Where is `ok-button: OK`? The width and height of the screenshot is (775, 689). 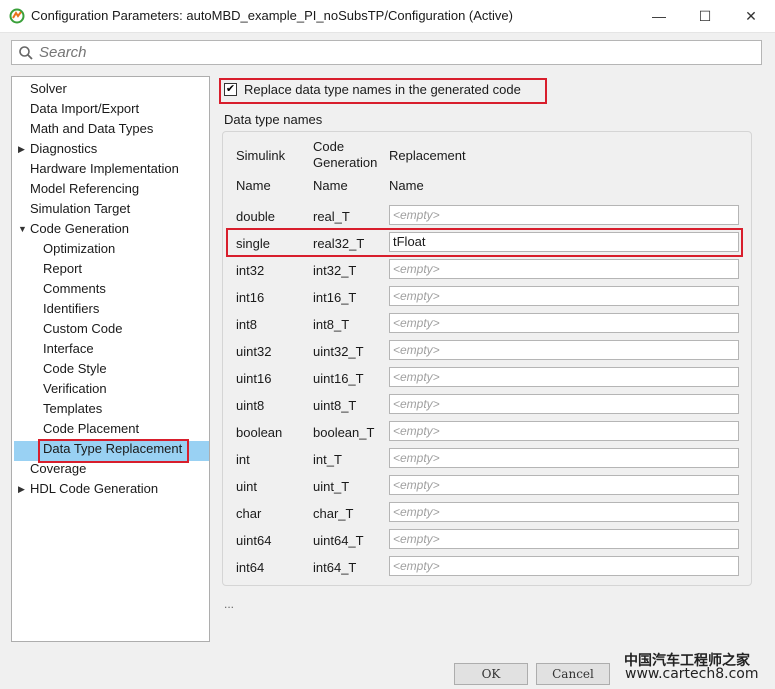
ok-button: OK is located at coordinates (491, 674).